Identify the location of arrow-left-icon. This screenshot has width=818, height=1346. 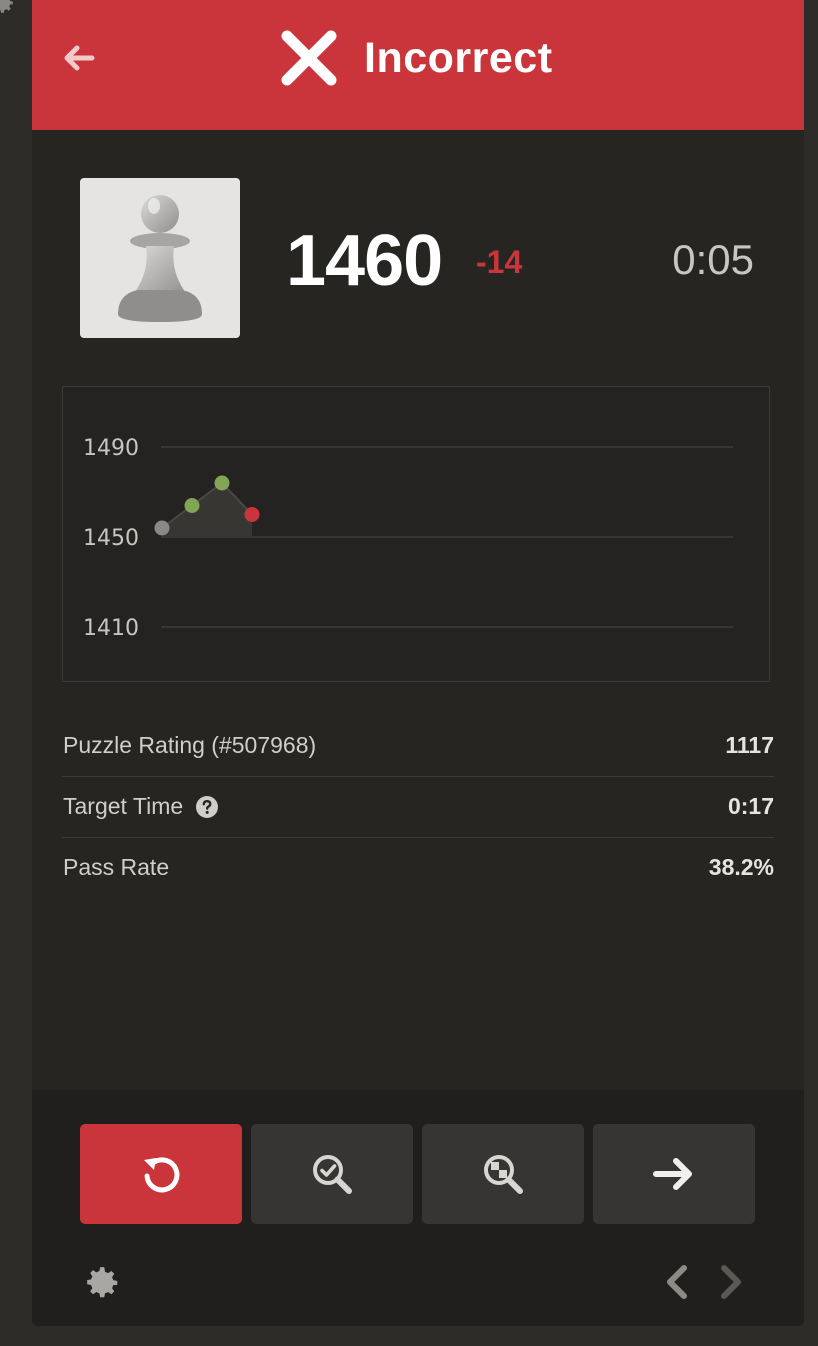
(78, 58).